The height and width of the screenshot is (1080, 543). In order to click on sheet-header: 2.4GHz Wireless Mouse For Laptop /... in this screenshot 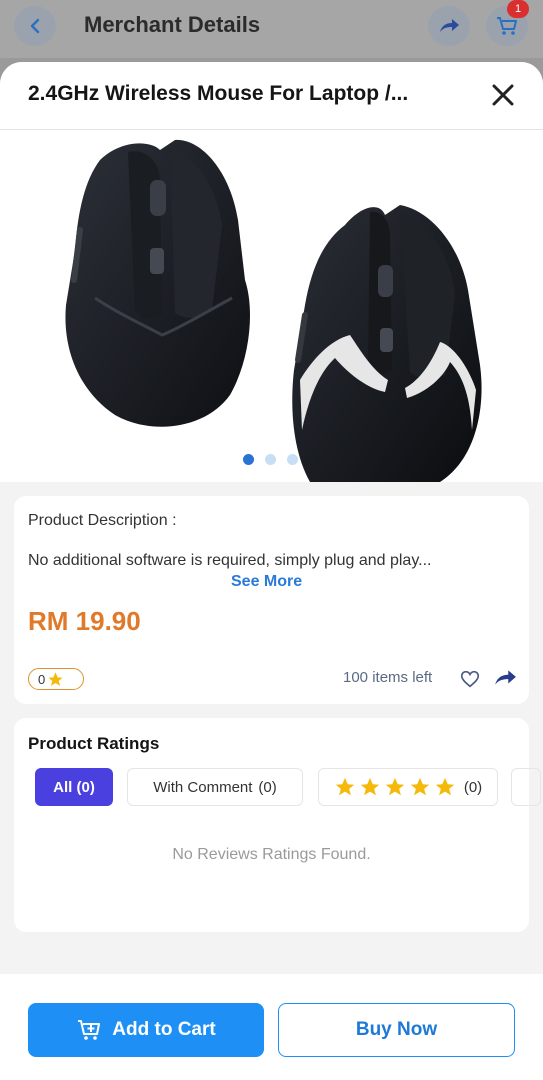, I will do `click(271, 96)`.